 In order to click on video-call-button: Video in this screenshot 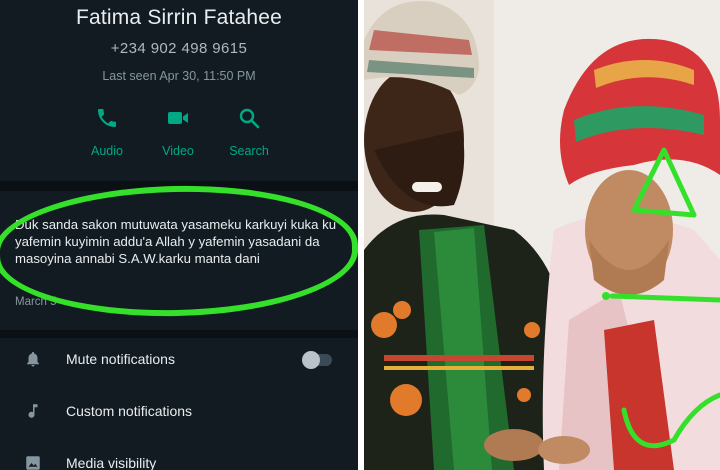, I will do `click(178, 132)`.